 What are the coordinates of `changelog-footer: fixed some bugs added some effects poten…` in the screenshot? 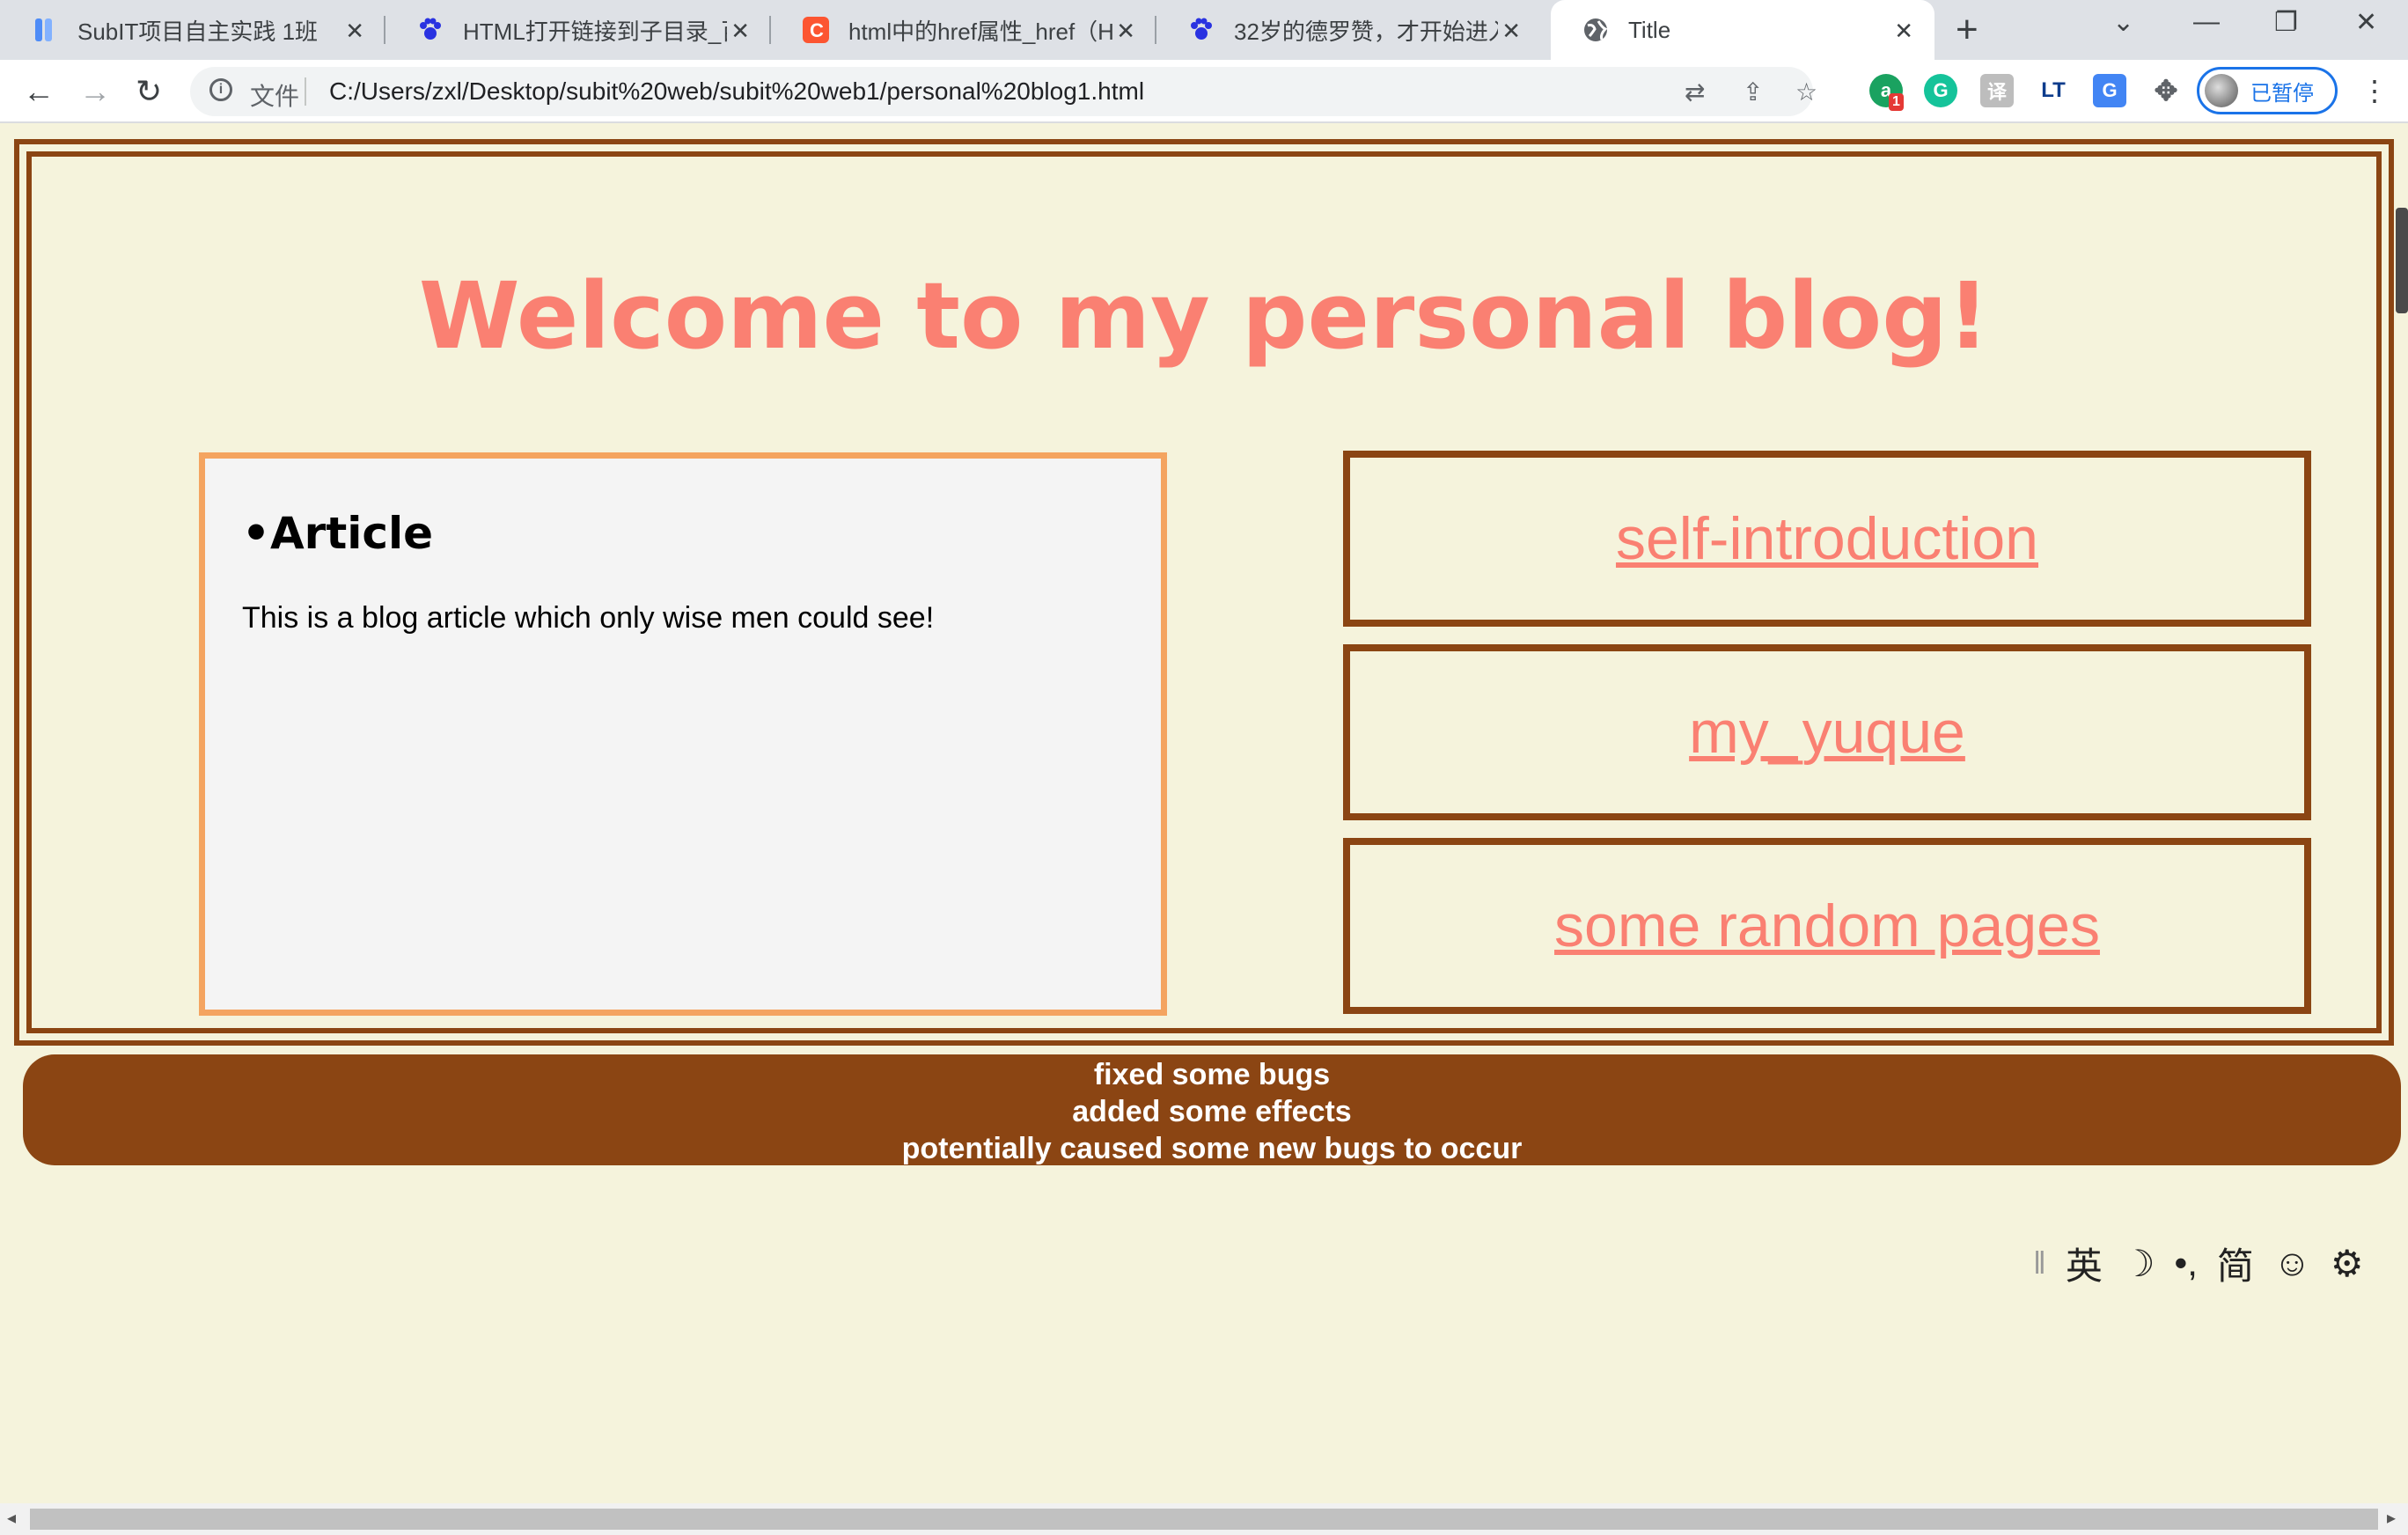 It's located at (1212, 1109).